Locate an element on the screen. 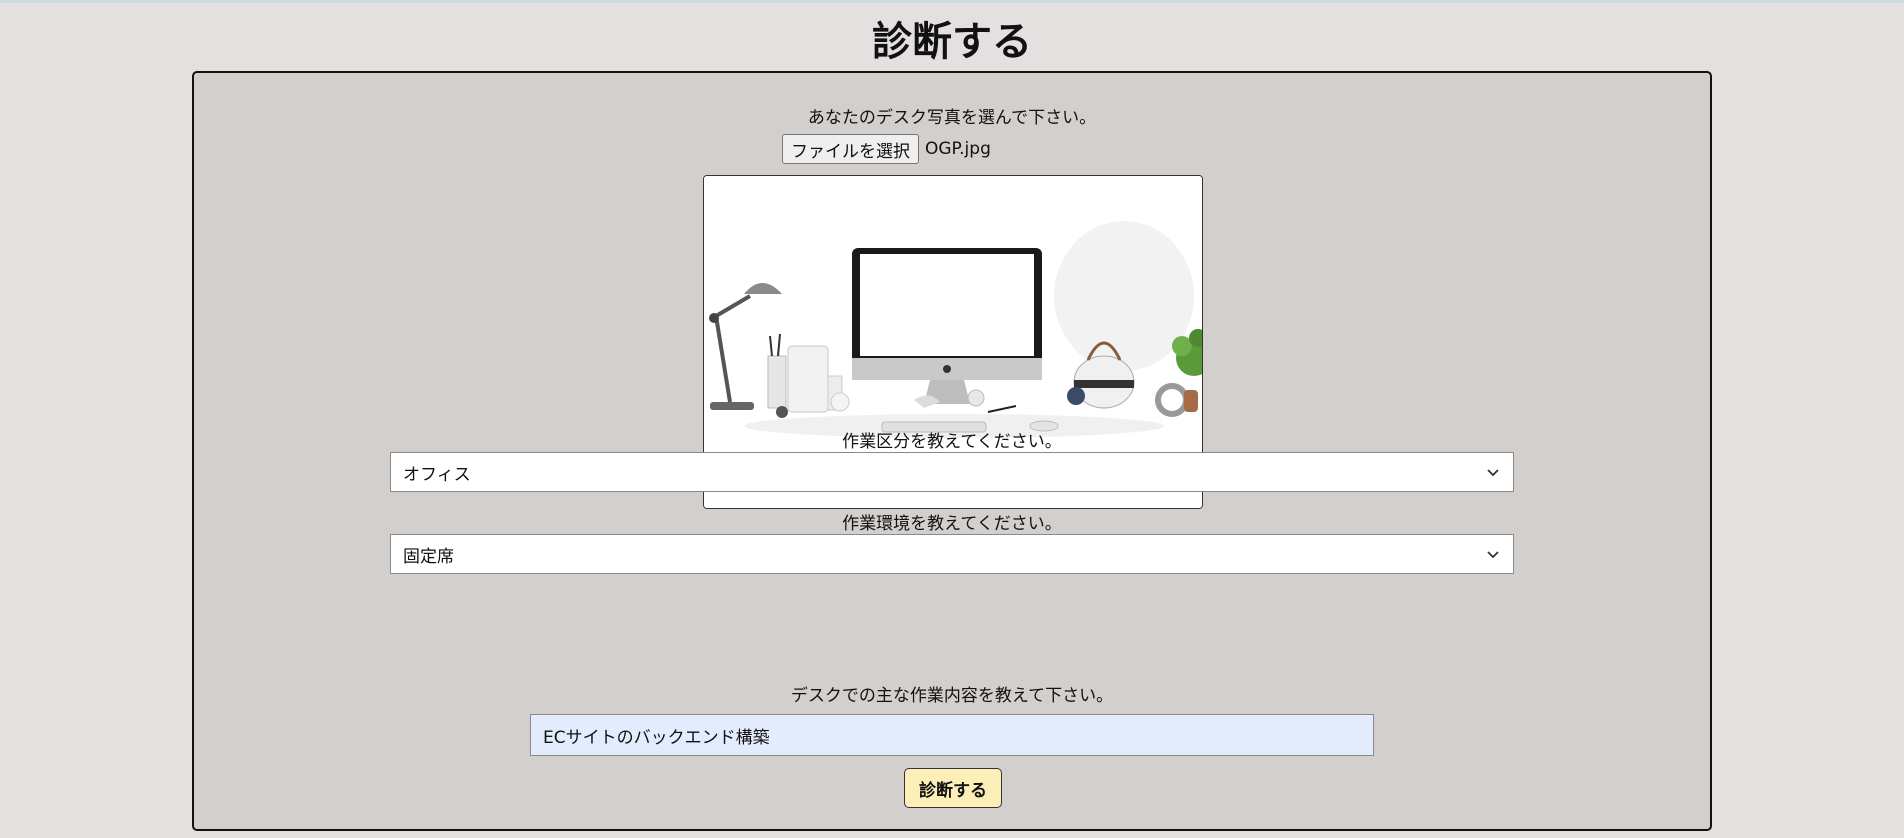 The width and height of the screenshot is (1904, 838). environment-select: 固定席 is located at coordinates (952, 554).